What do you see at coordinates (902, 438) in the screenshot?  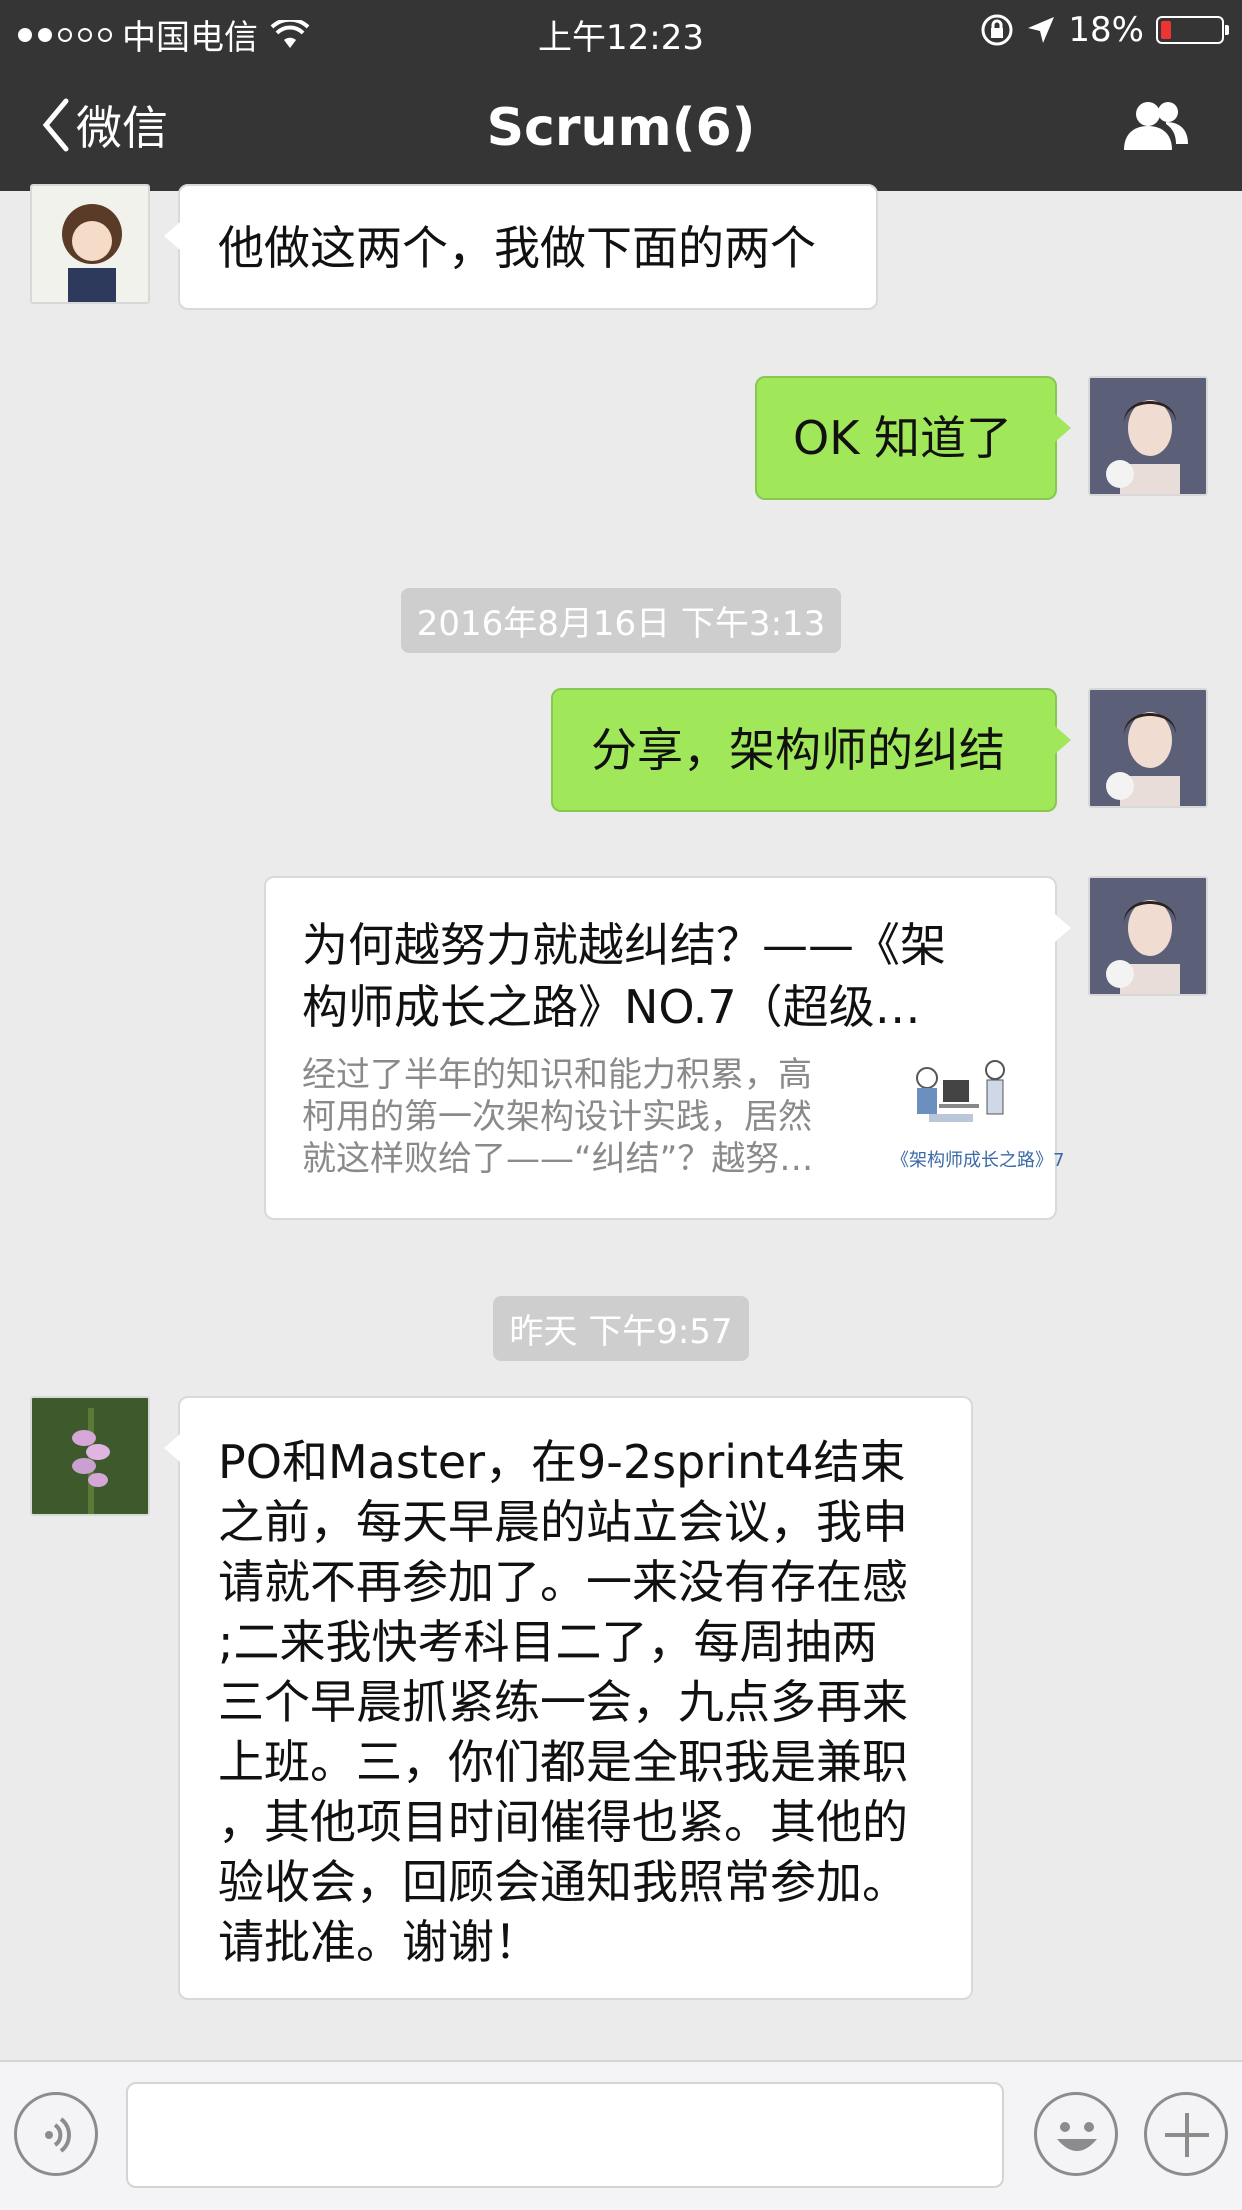 I see `message-text: OK 知道了` at bounding box center [902, 438].